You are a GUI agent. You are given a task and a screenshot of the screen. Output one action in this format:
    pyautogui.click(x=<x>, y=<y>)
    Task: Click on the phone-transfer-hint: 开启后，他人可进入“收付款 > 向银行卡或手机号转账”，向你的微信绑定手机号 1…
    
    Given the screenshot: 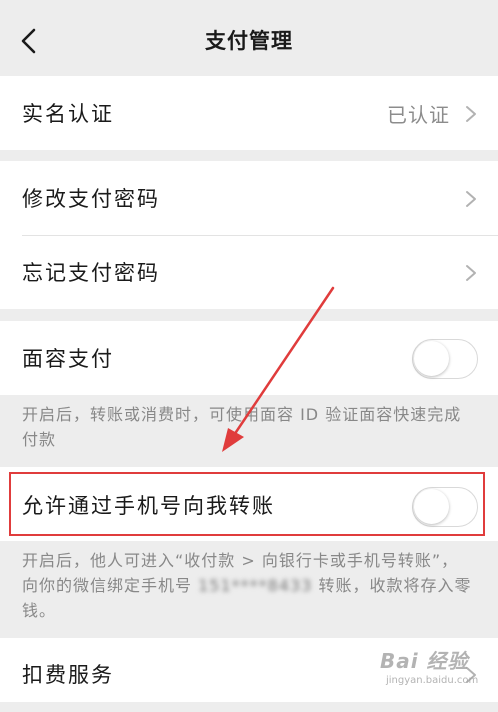 What is the action you would take?
    pyautogui.click(x=248, y=585)
    